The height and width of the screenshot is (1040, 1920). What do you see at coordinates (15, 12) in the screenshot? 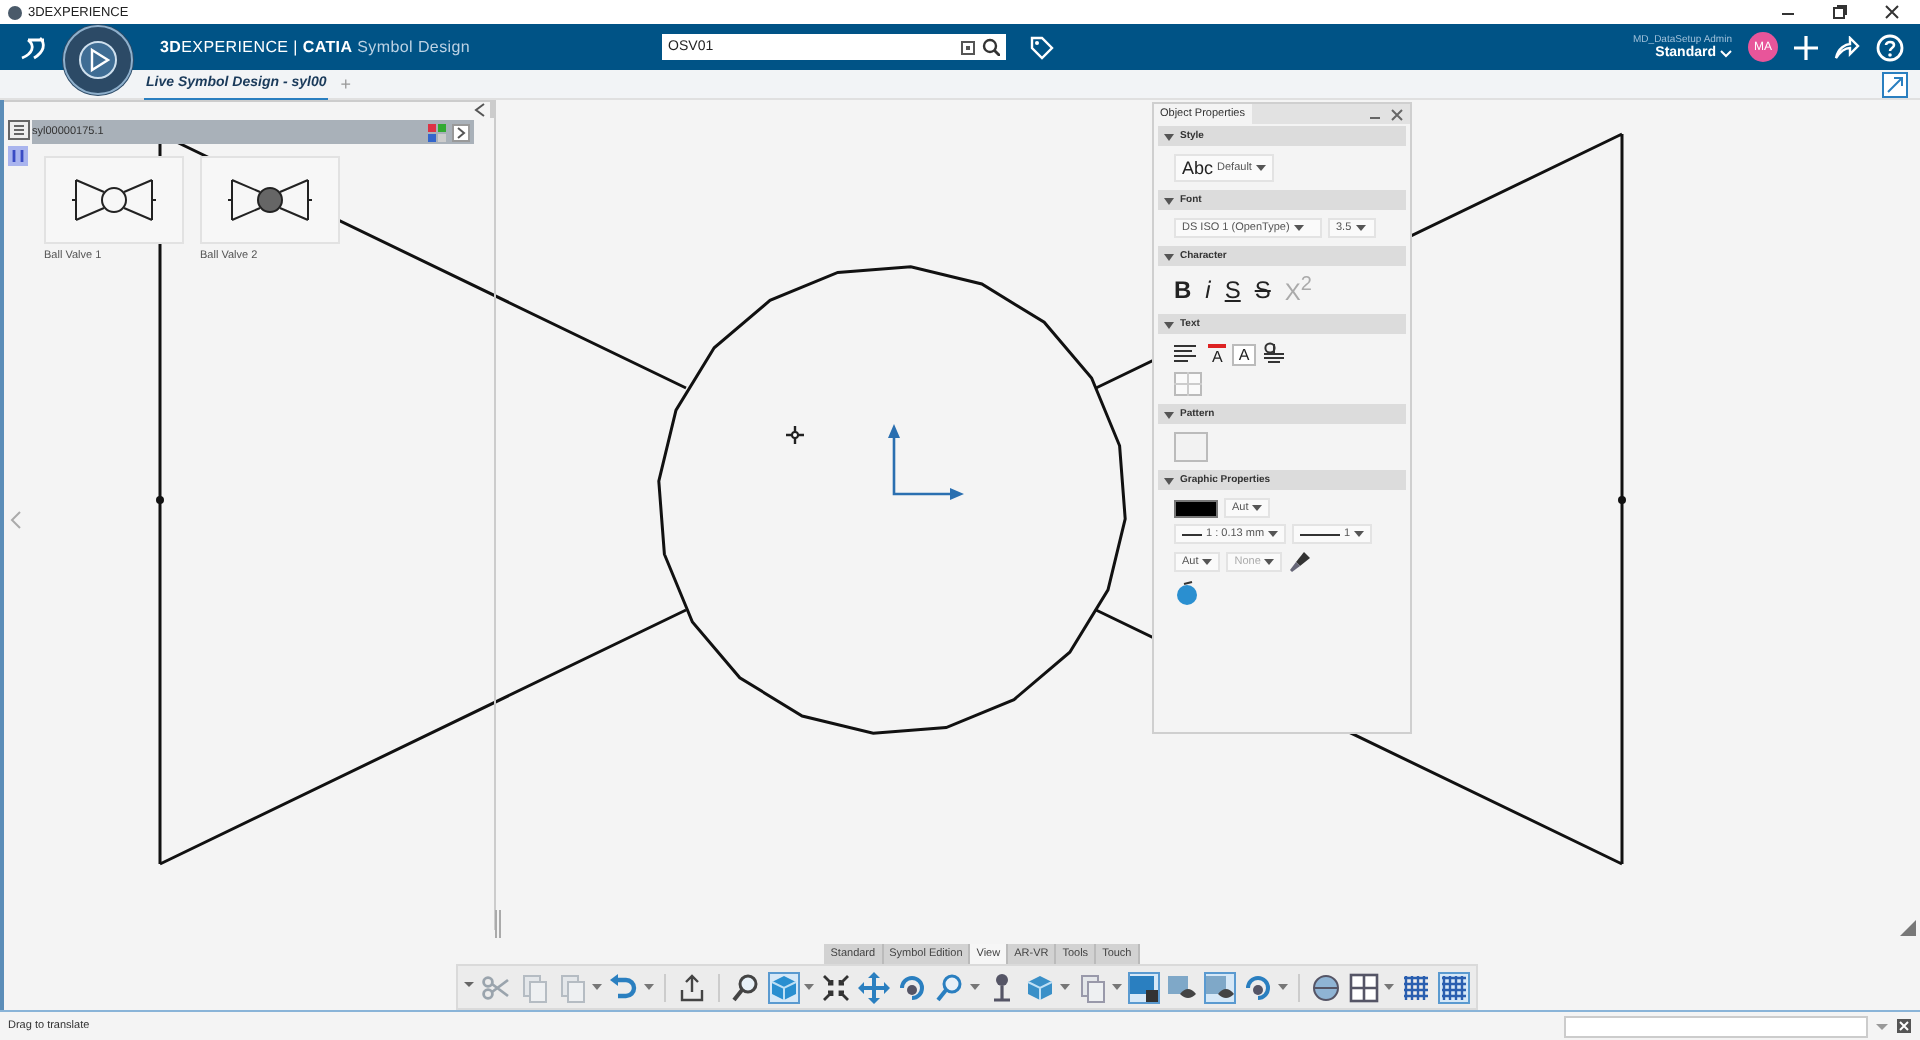
I see `app-icon` at bounding box center [15, 12].